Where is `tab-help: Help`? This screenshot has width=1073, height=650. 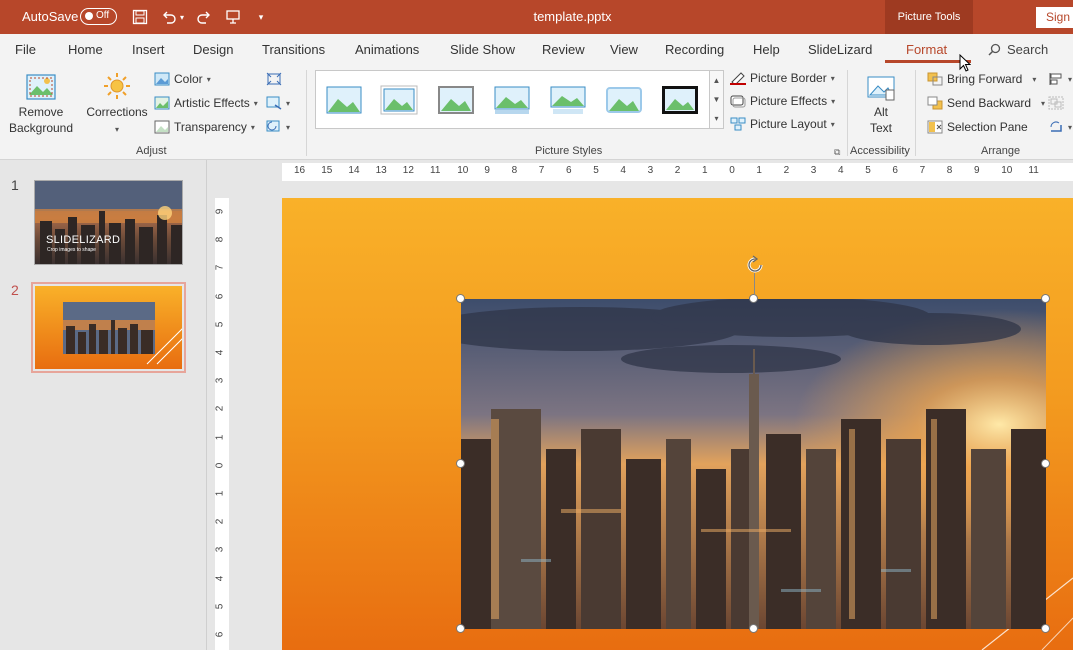
tab-help: Help is located at coordinates (766, 49).